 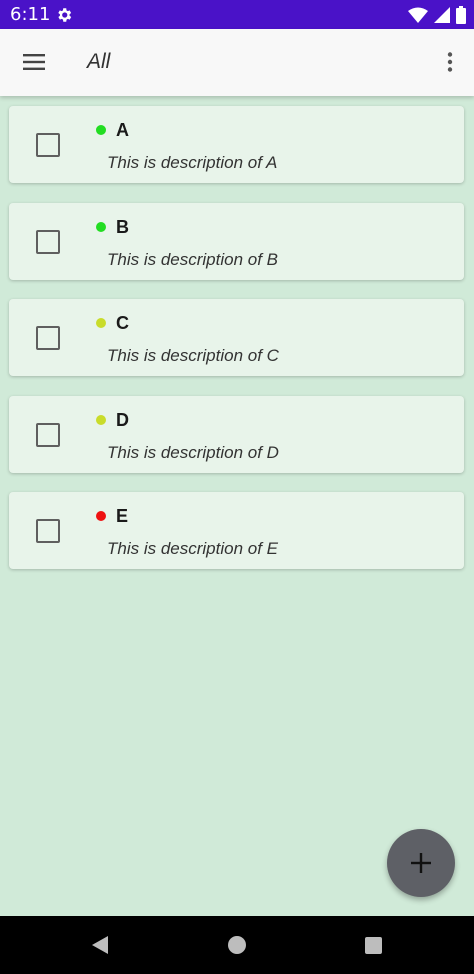 What do you see at coordinates (373, 945) in the screenshot?
I see `recents-icon` at bounding box center [373, 945].